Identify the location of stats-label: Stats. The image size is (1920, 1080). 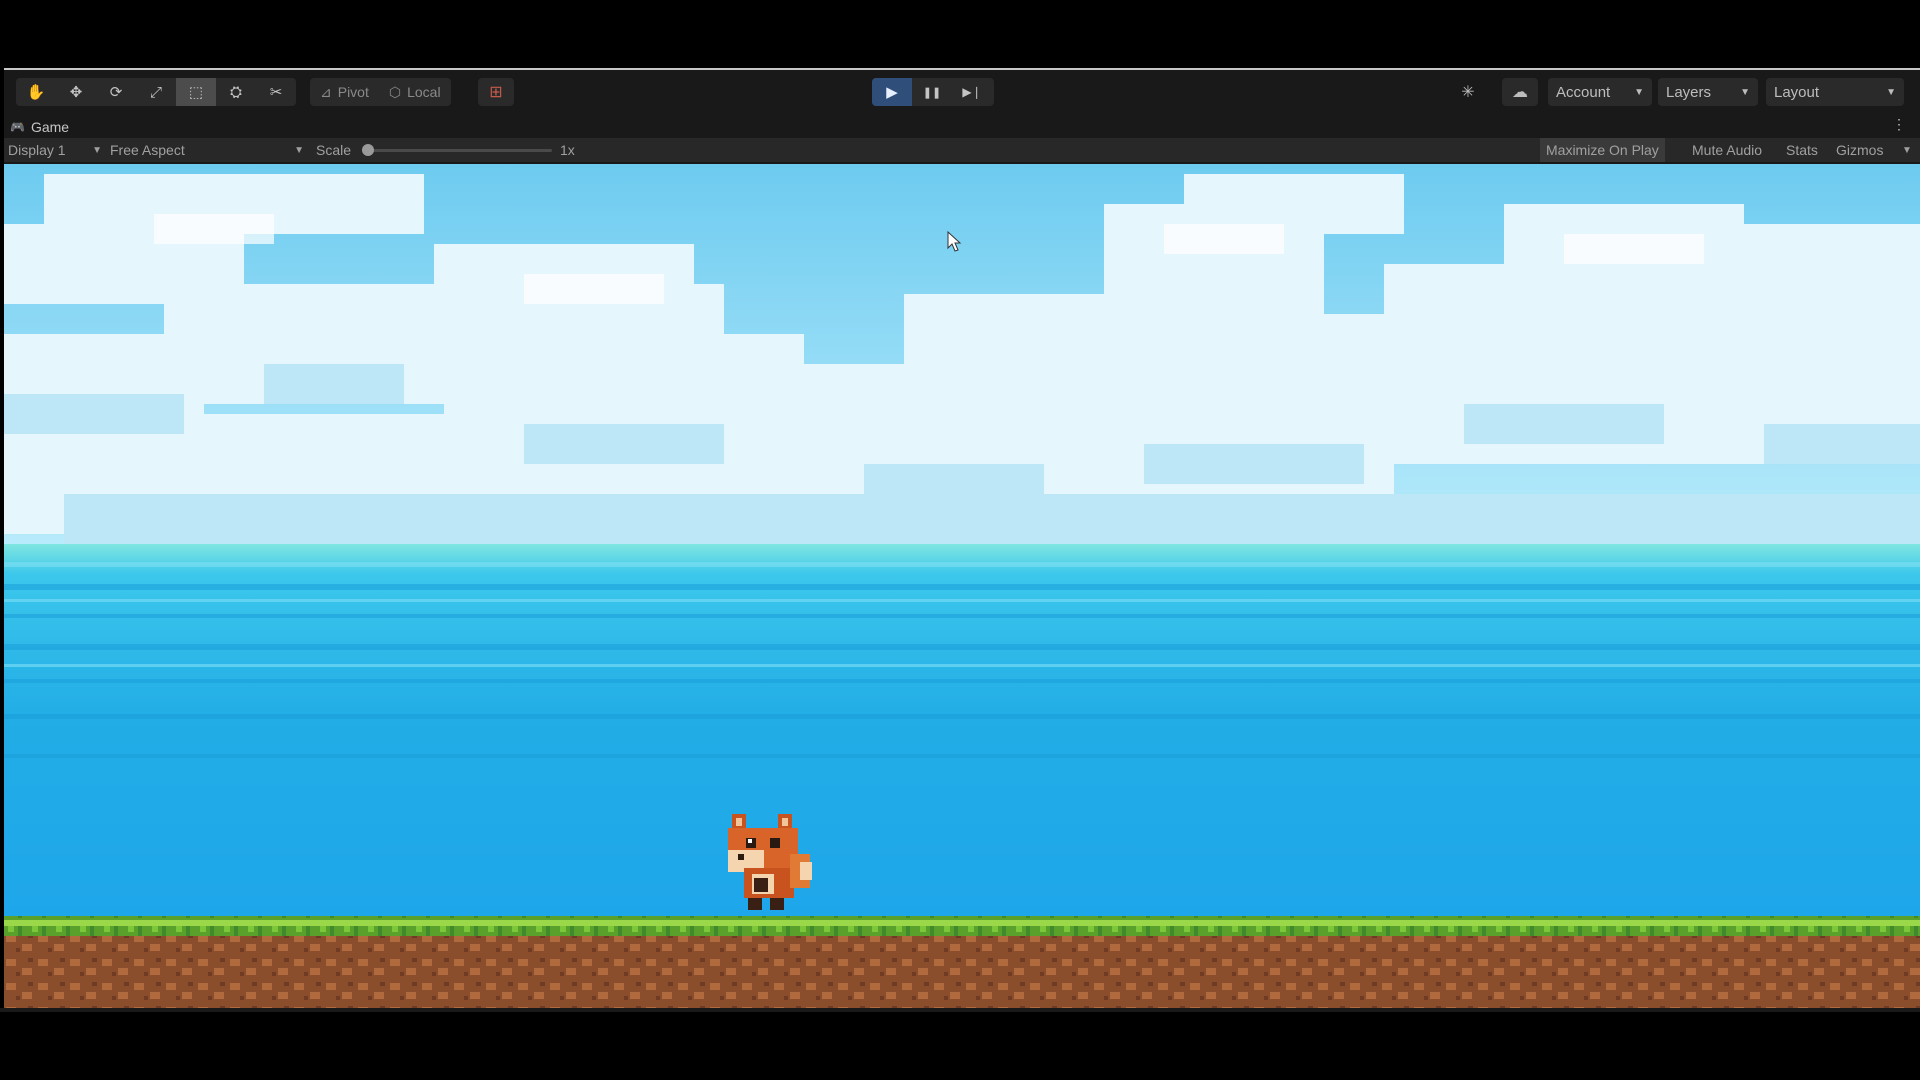
(1802, 150).